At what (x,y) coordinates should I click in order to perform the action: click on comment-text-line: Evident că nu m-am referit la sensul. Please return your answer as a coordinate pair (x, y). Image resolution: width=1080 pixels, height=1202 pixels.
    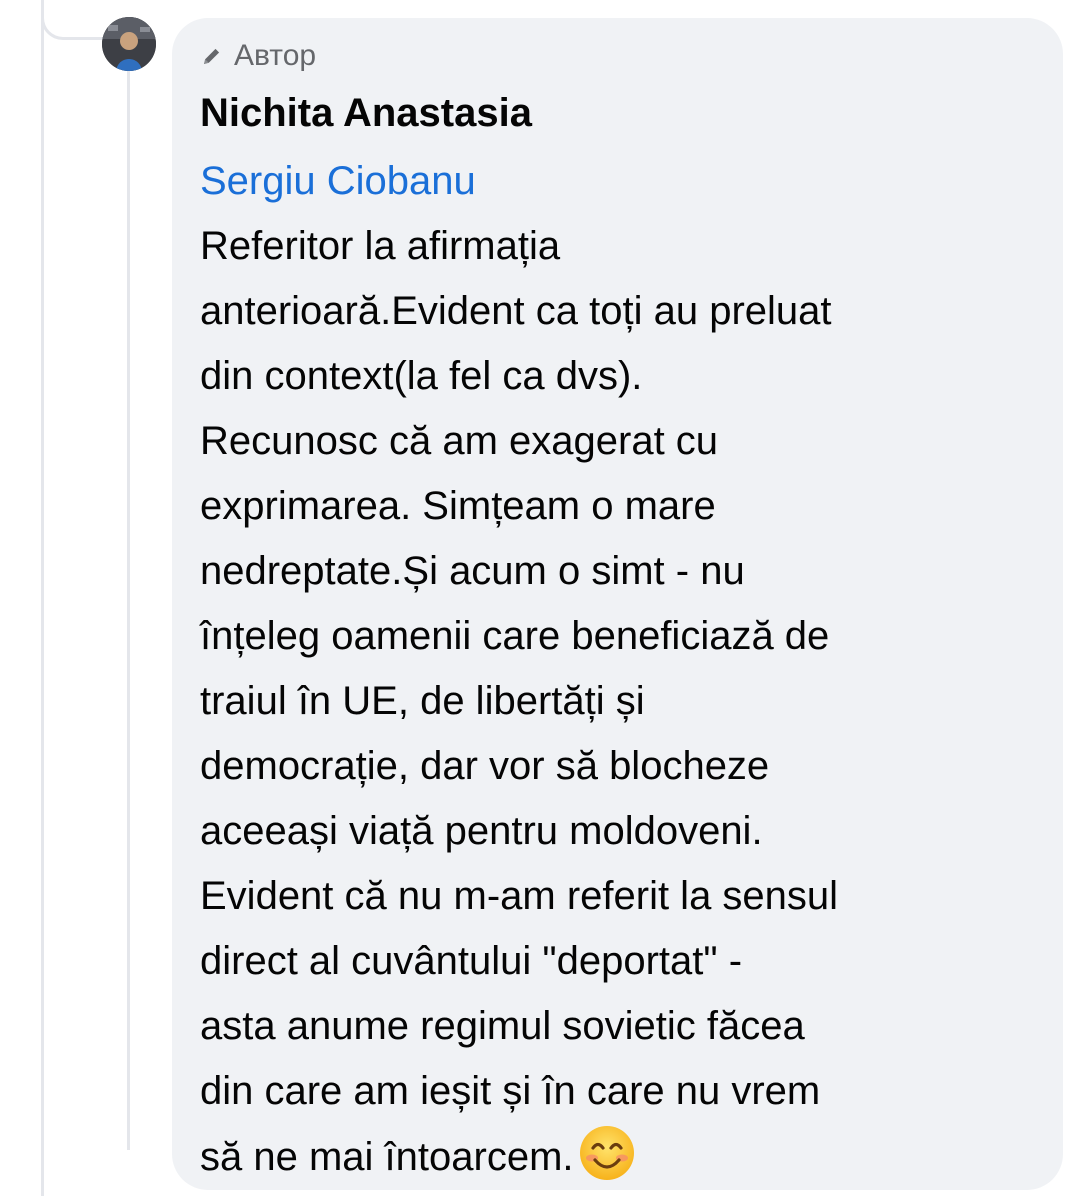
    Looking at the image, I should click on (519, 896).